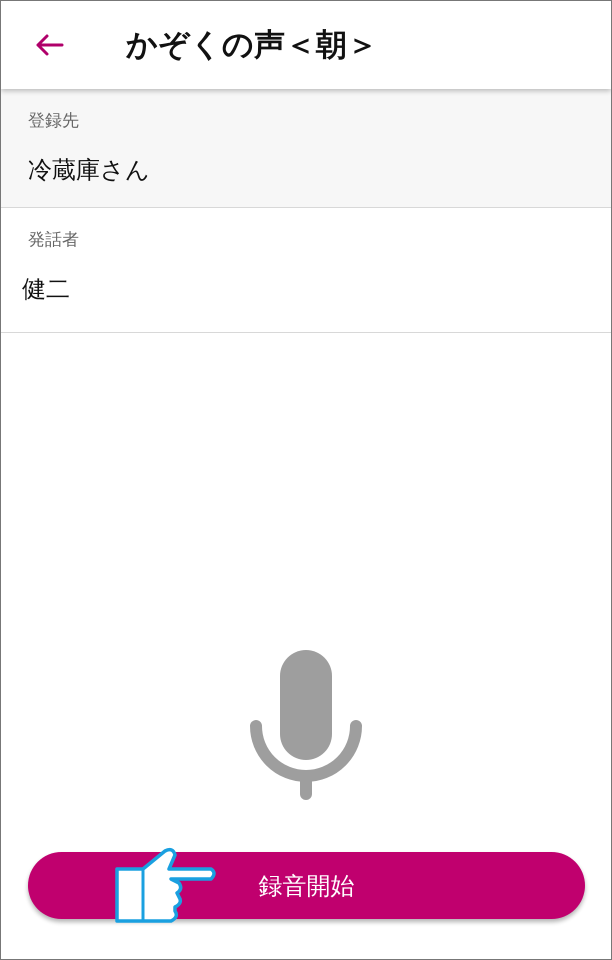 This screenshot has height=960, width=612. I want to click on field-value: 冷蔵庫さん, so click(89, 170).